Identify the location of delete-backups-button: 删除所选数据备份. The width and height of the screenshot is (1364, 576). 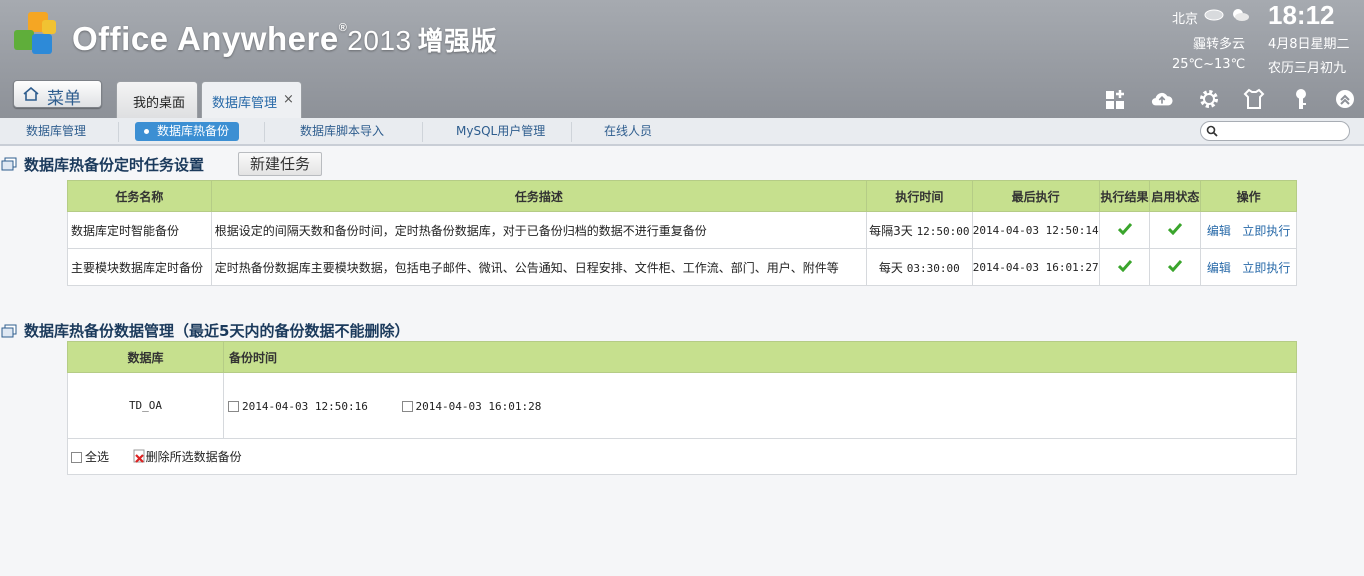
(187, 456).